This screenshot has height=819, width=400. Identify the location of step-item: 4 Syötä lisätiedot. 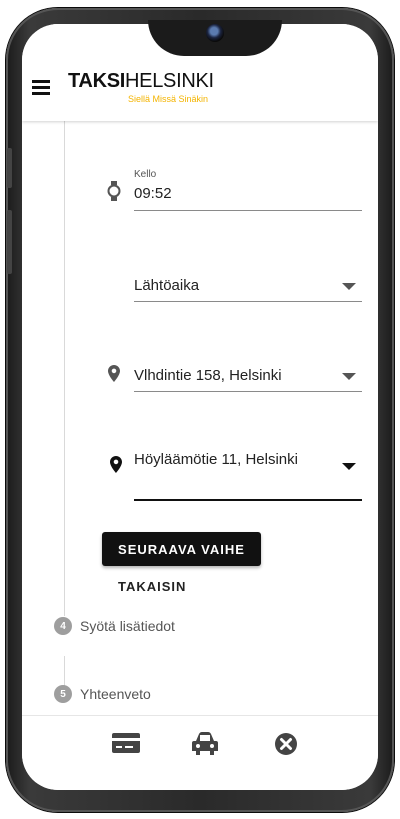
(114, 626).